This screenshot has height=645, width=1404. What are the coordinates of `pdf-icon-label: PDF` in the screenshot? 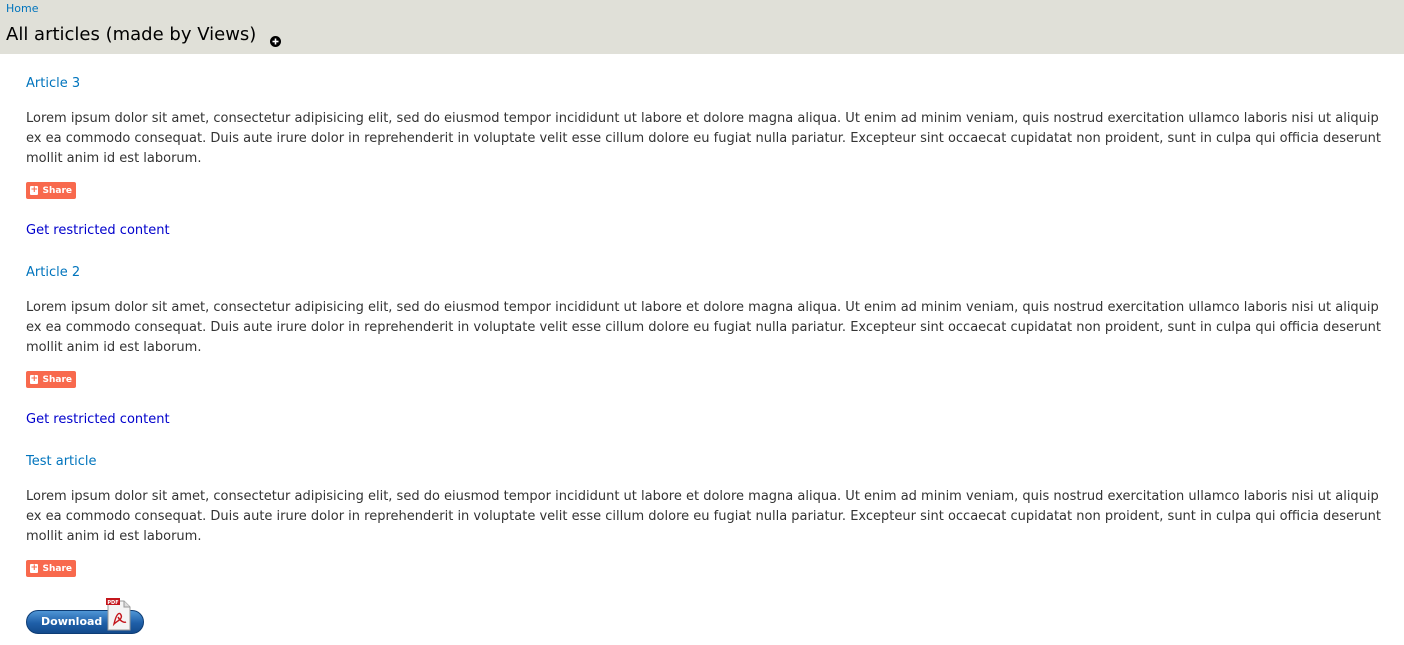 It's located at (112, 603).